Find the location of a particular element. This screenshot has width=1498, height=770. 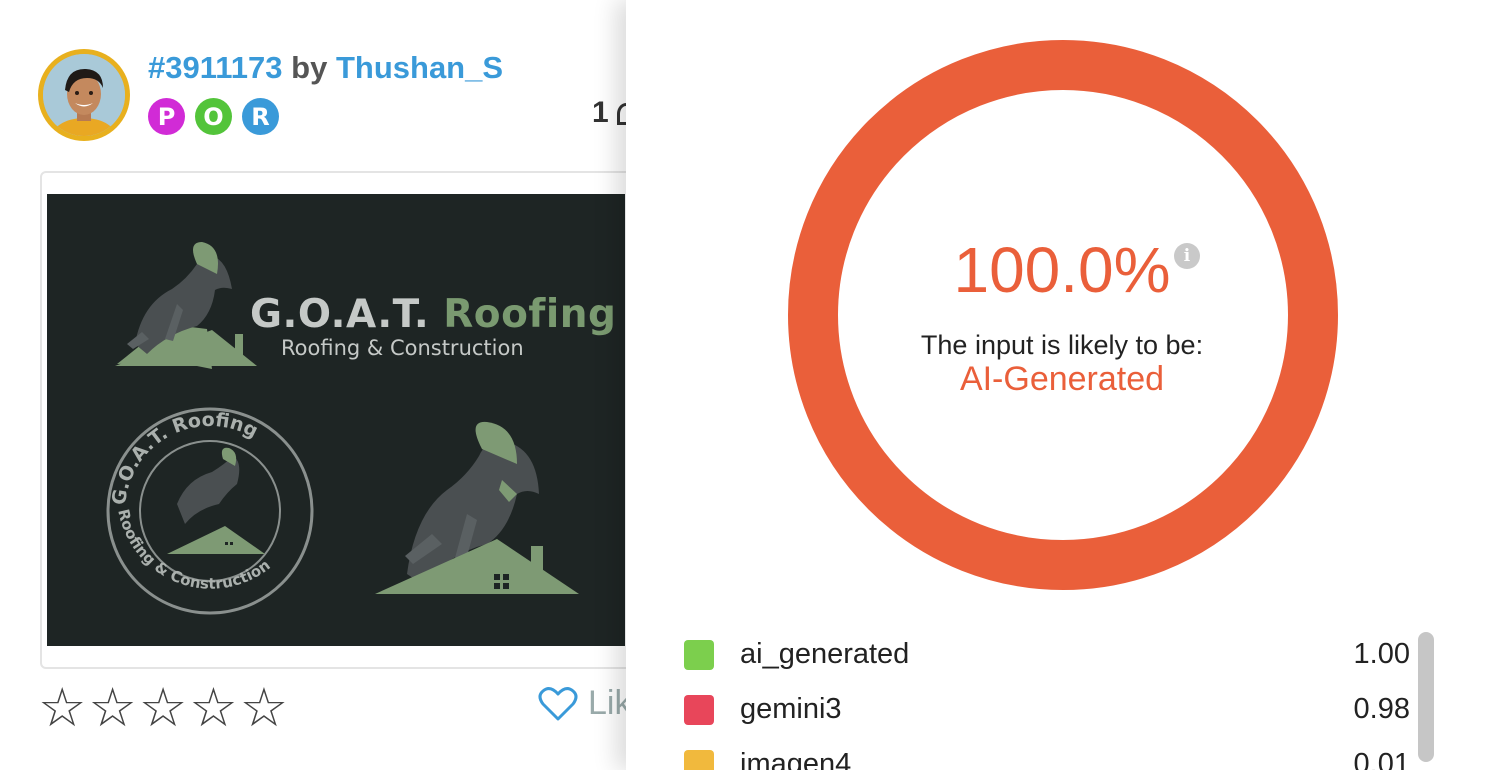

star-2-icon: ☆ is located at coordinates (112, 708).